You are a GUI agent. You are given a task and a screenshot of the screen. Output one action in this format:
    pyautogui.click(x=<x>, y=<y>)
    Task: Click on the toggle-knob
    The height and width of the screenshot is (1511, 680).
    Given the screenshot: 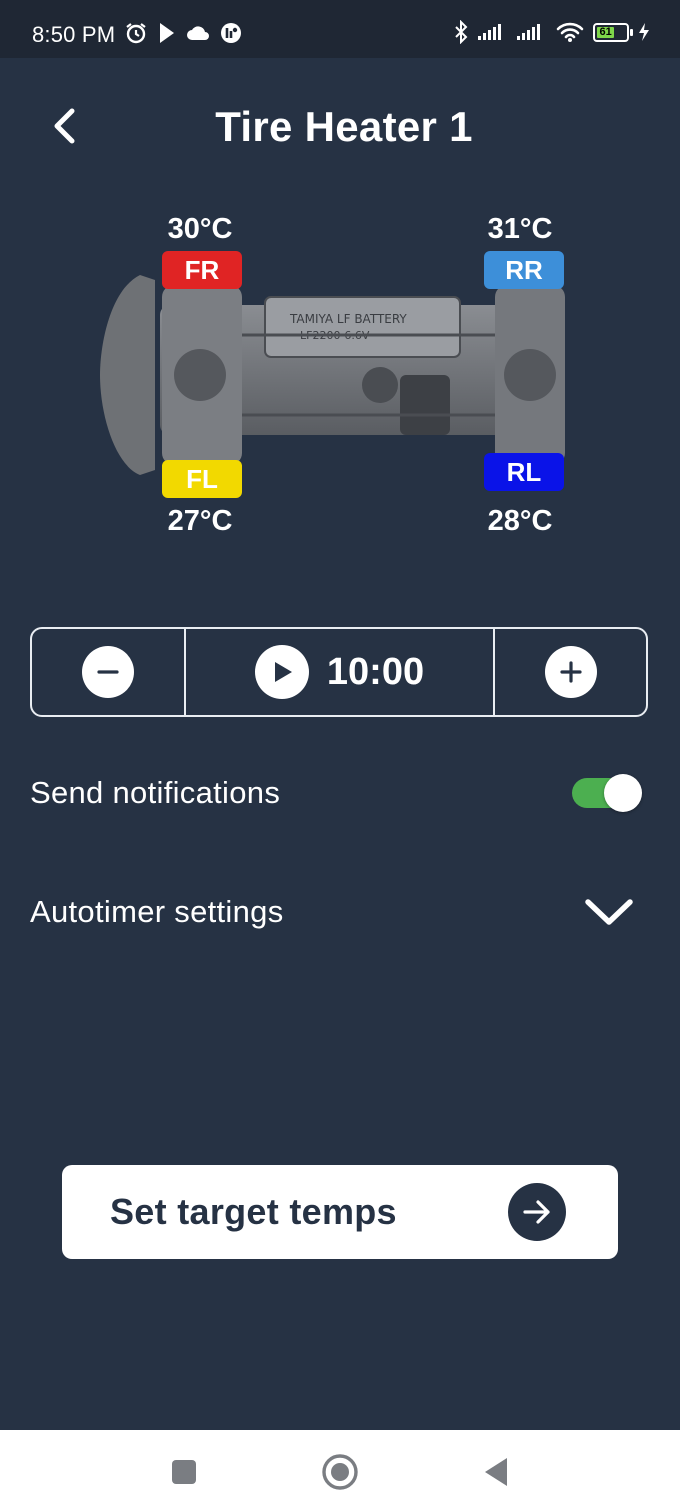 What is the action you would take?
    pyautogui.click(x=623, y=793)
    